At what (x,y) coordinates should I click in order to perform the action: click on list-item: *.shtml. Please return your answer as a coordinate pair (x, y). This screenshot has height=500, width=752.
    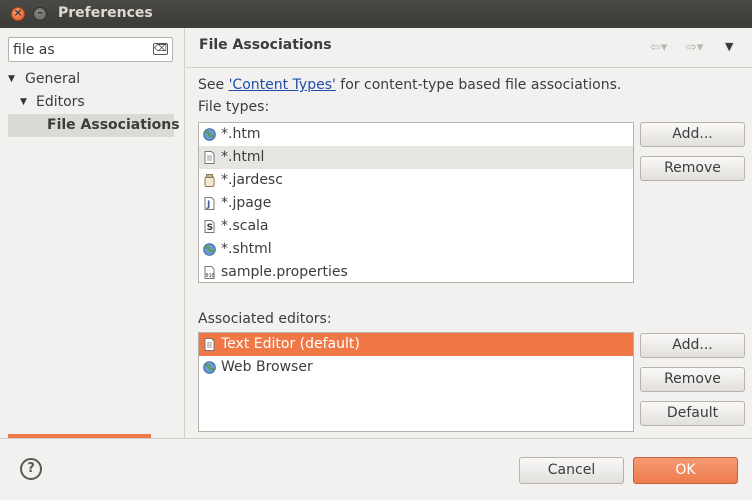
    Looking at the image, I should click on (416, 249).